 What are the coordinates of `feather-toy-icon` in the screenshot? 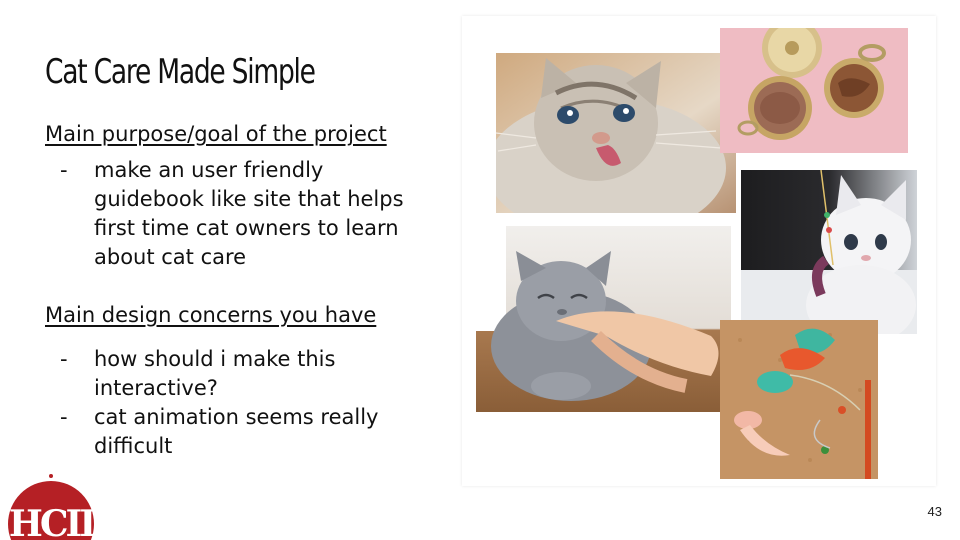 It's located at (799, 399).